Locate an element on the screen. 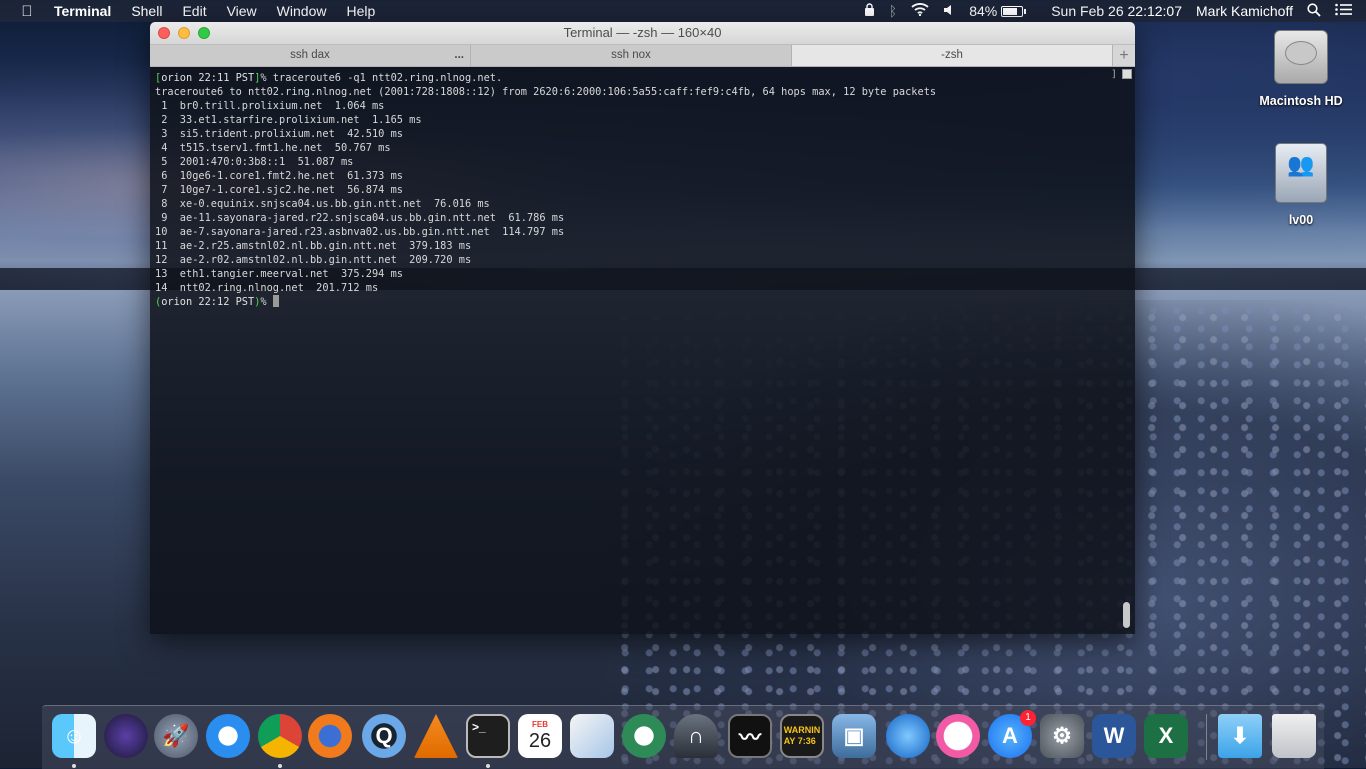 This screenshot has height=769, width=1366. scroll-marker: ] is located at coordinates (1113, 74).